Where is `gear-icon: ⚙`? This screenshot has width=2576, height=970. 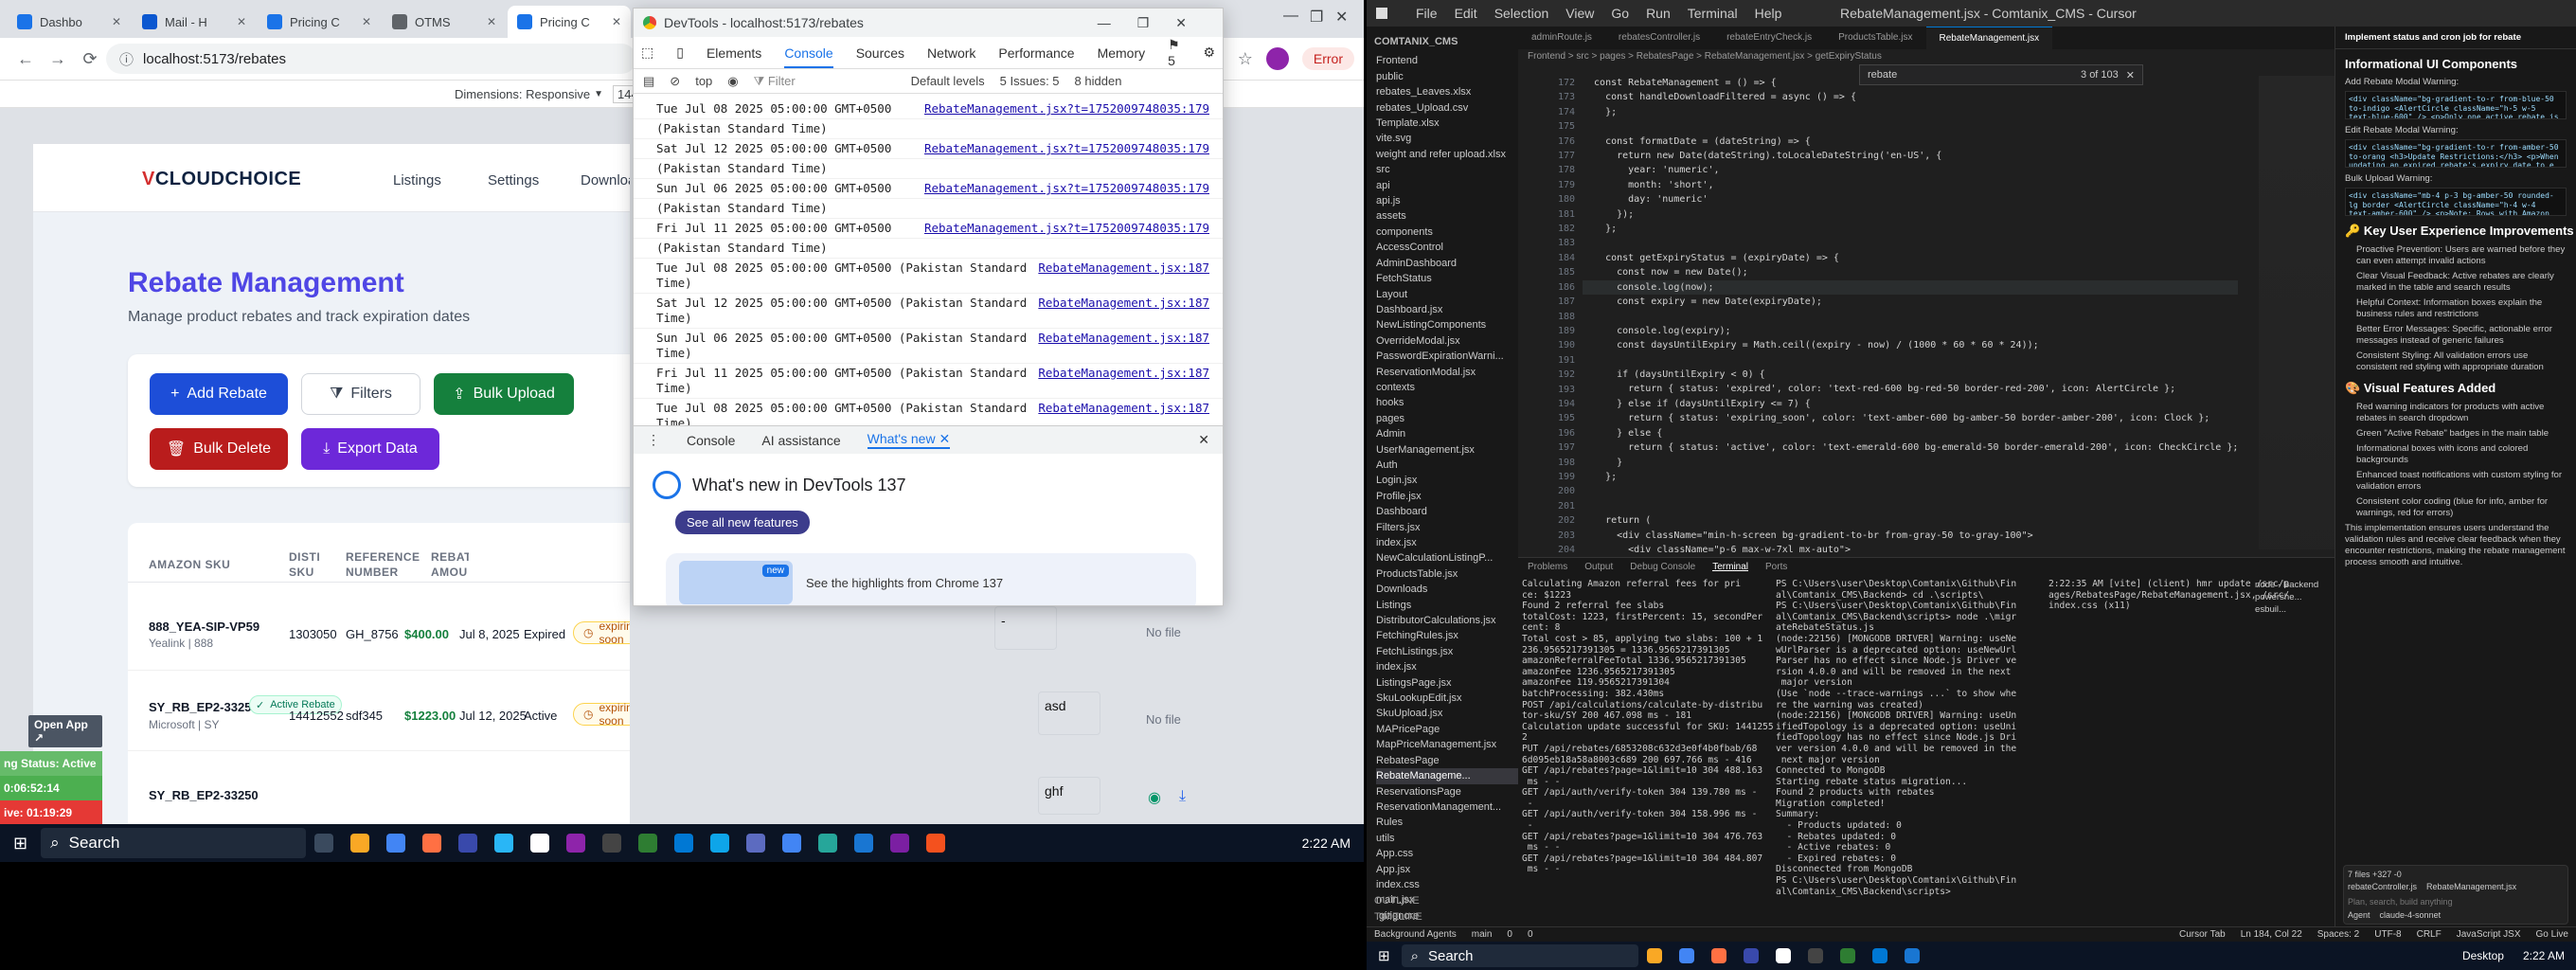
gear-icon: ⚙ is located at coordinates (1209, 53).